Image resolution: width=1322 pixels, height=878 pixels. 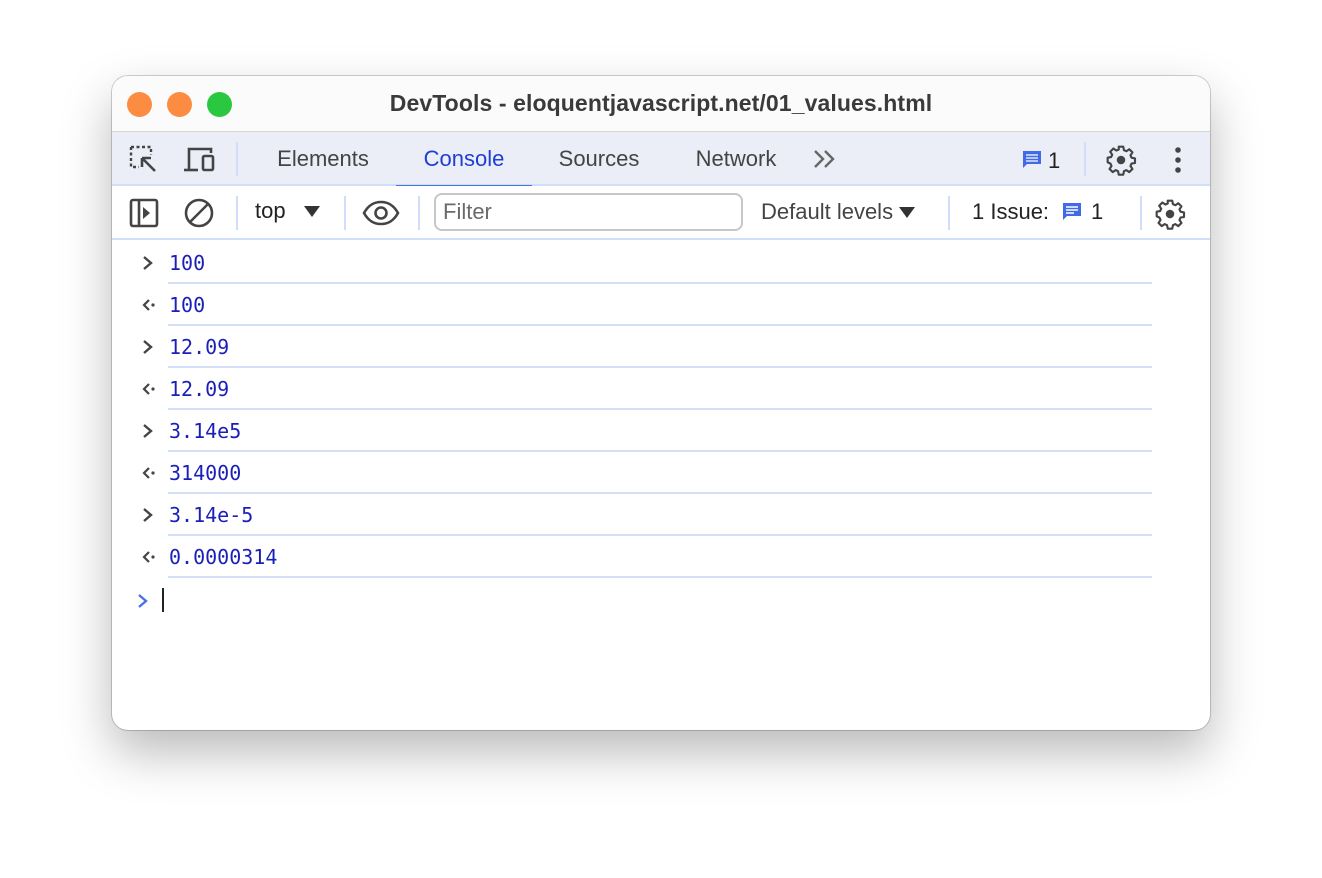 What do you see at coordinates (143, 601) in the screenshot?
I see `prompt-chevron-icon` at bounding box center [143, 601].